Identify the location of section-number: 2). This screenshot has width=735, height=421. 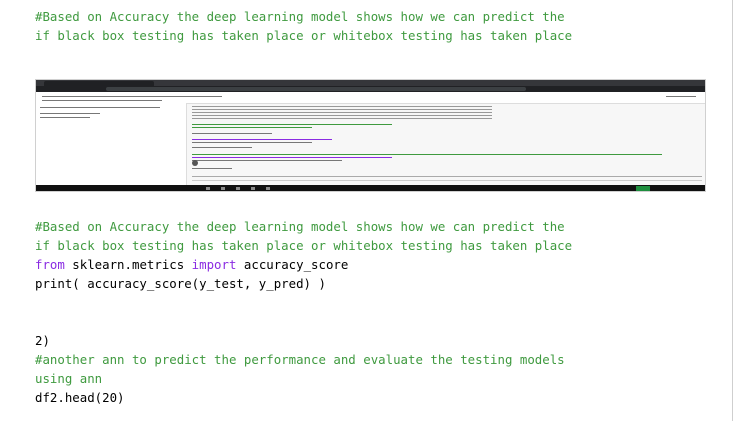
(42, 340).